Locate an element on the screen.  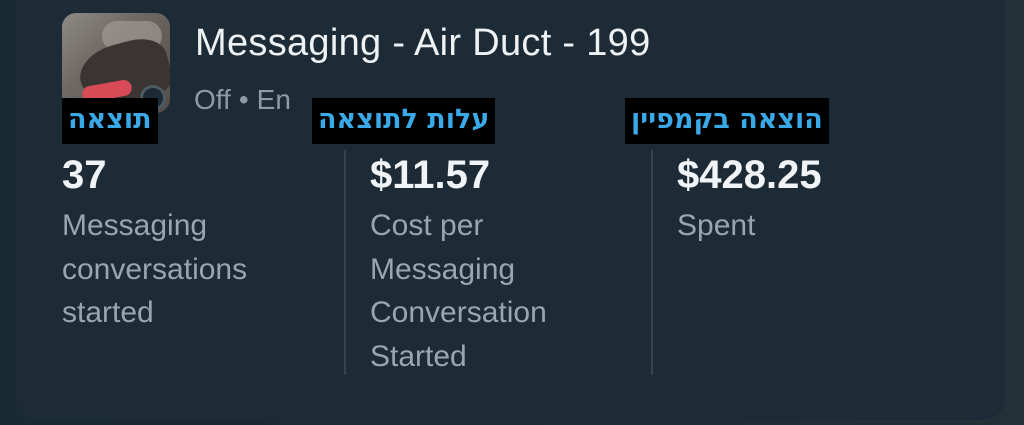
campaign-status-line: Off • En is located at coordinates (242, 100).